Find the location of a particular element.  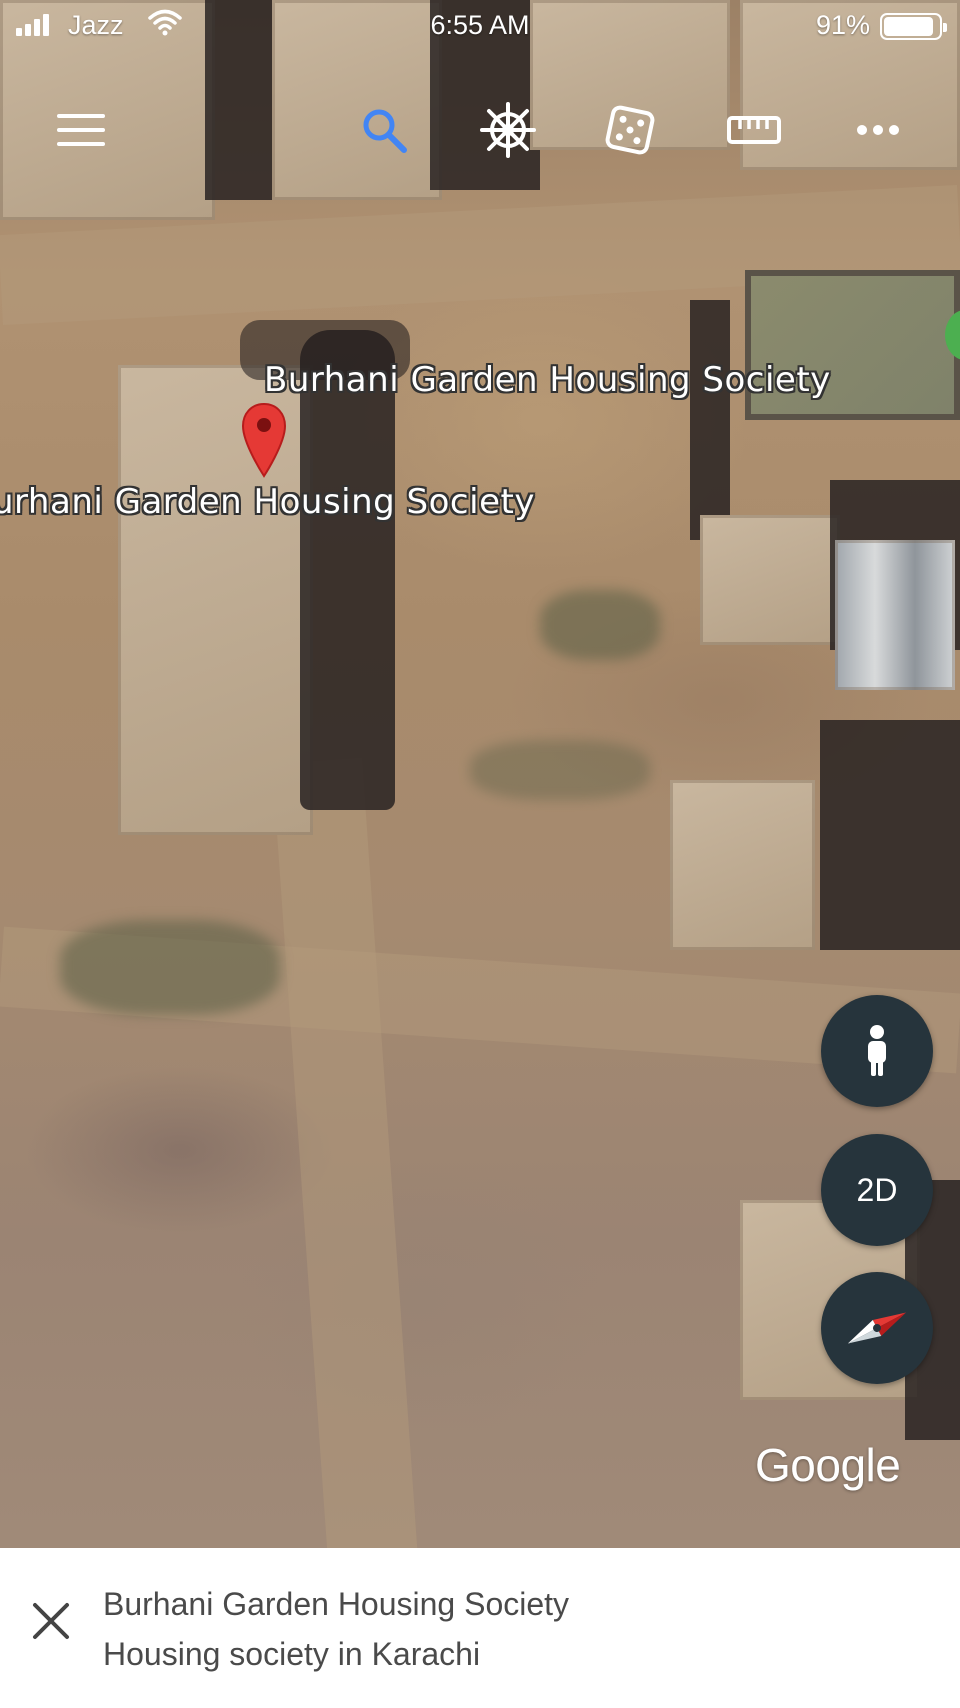

close-icon is located at coordinates (51, 1621).